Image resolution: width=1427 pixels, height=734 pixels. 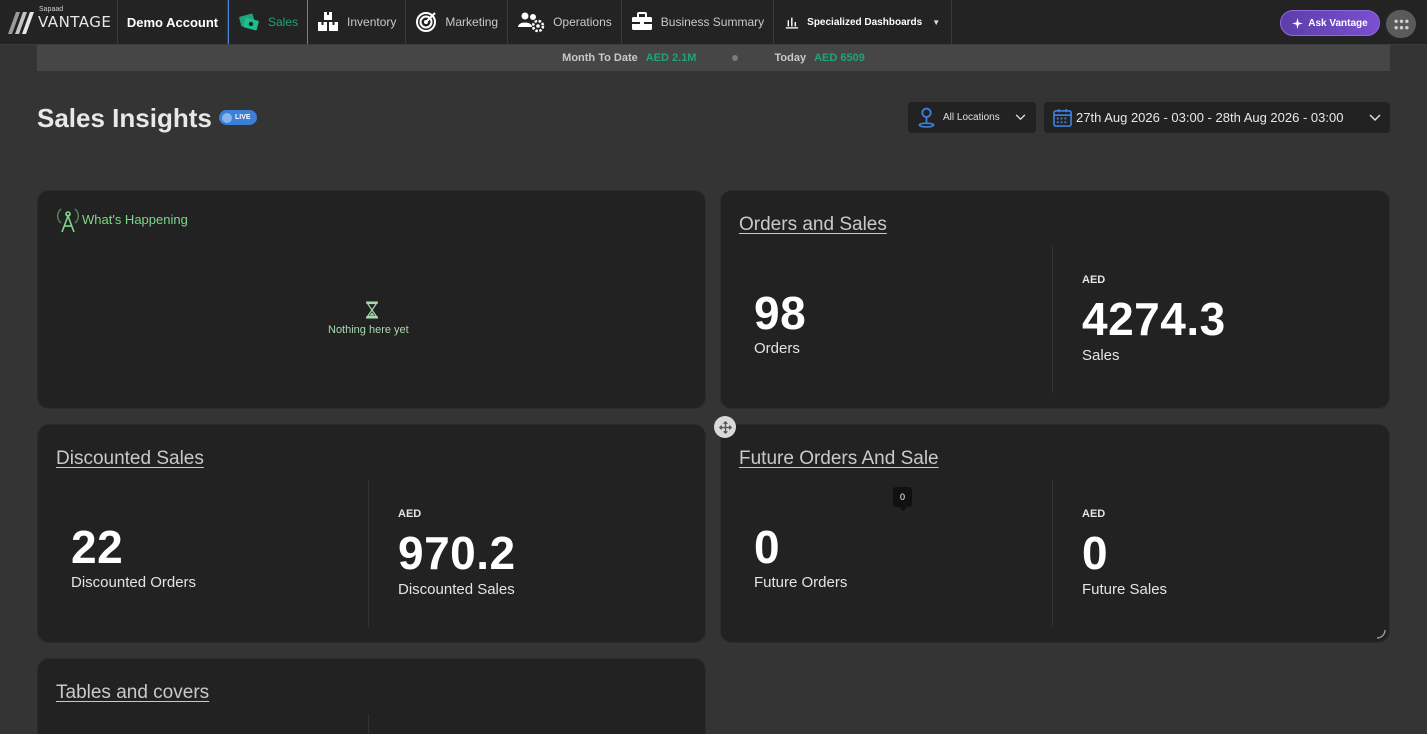 I want to click on tables-and-covers-card: Tables and covers, so click(x=371, y=696).